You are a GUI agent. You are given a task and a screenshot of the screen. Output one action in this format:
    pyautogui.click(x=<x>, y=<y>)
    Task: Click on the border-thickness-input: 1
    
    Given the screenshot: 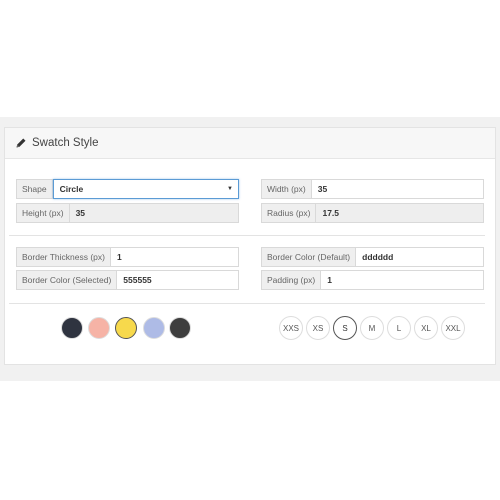 What is the action you would take?
    pyautogui.click(x=174, y=257)
    